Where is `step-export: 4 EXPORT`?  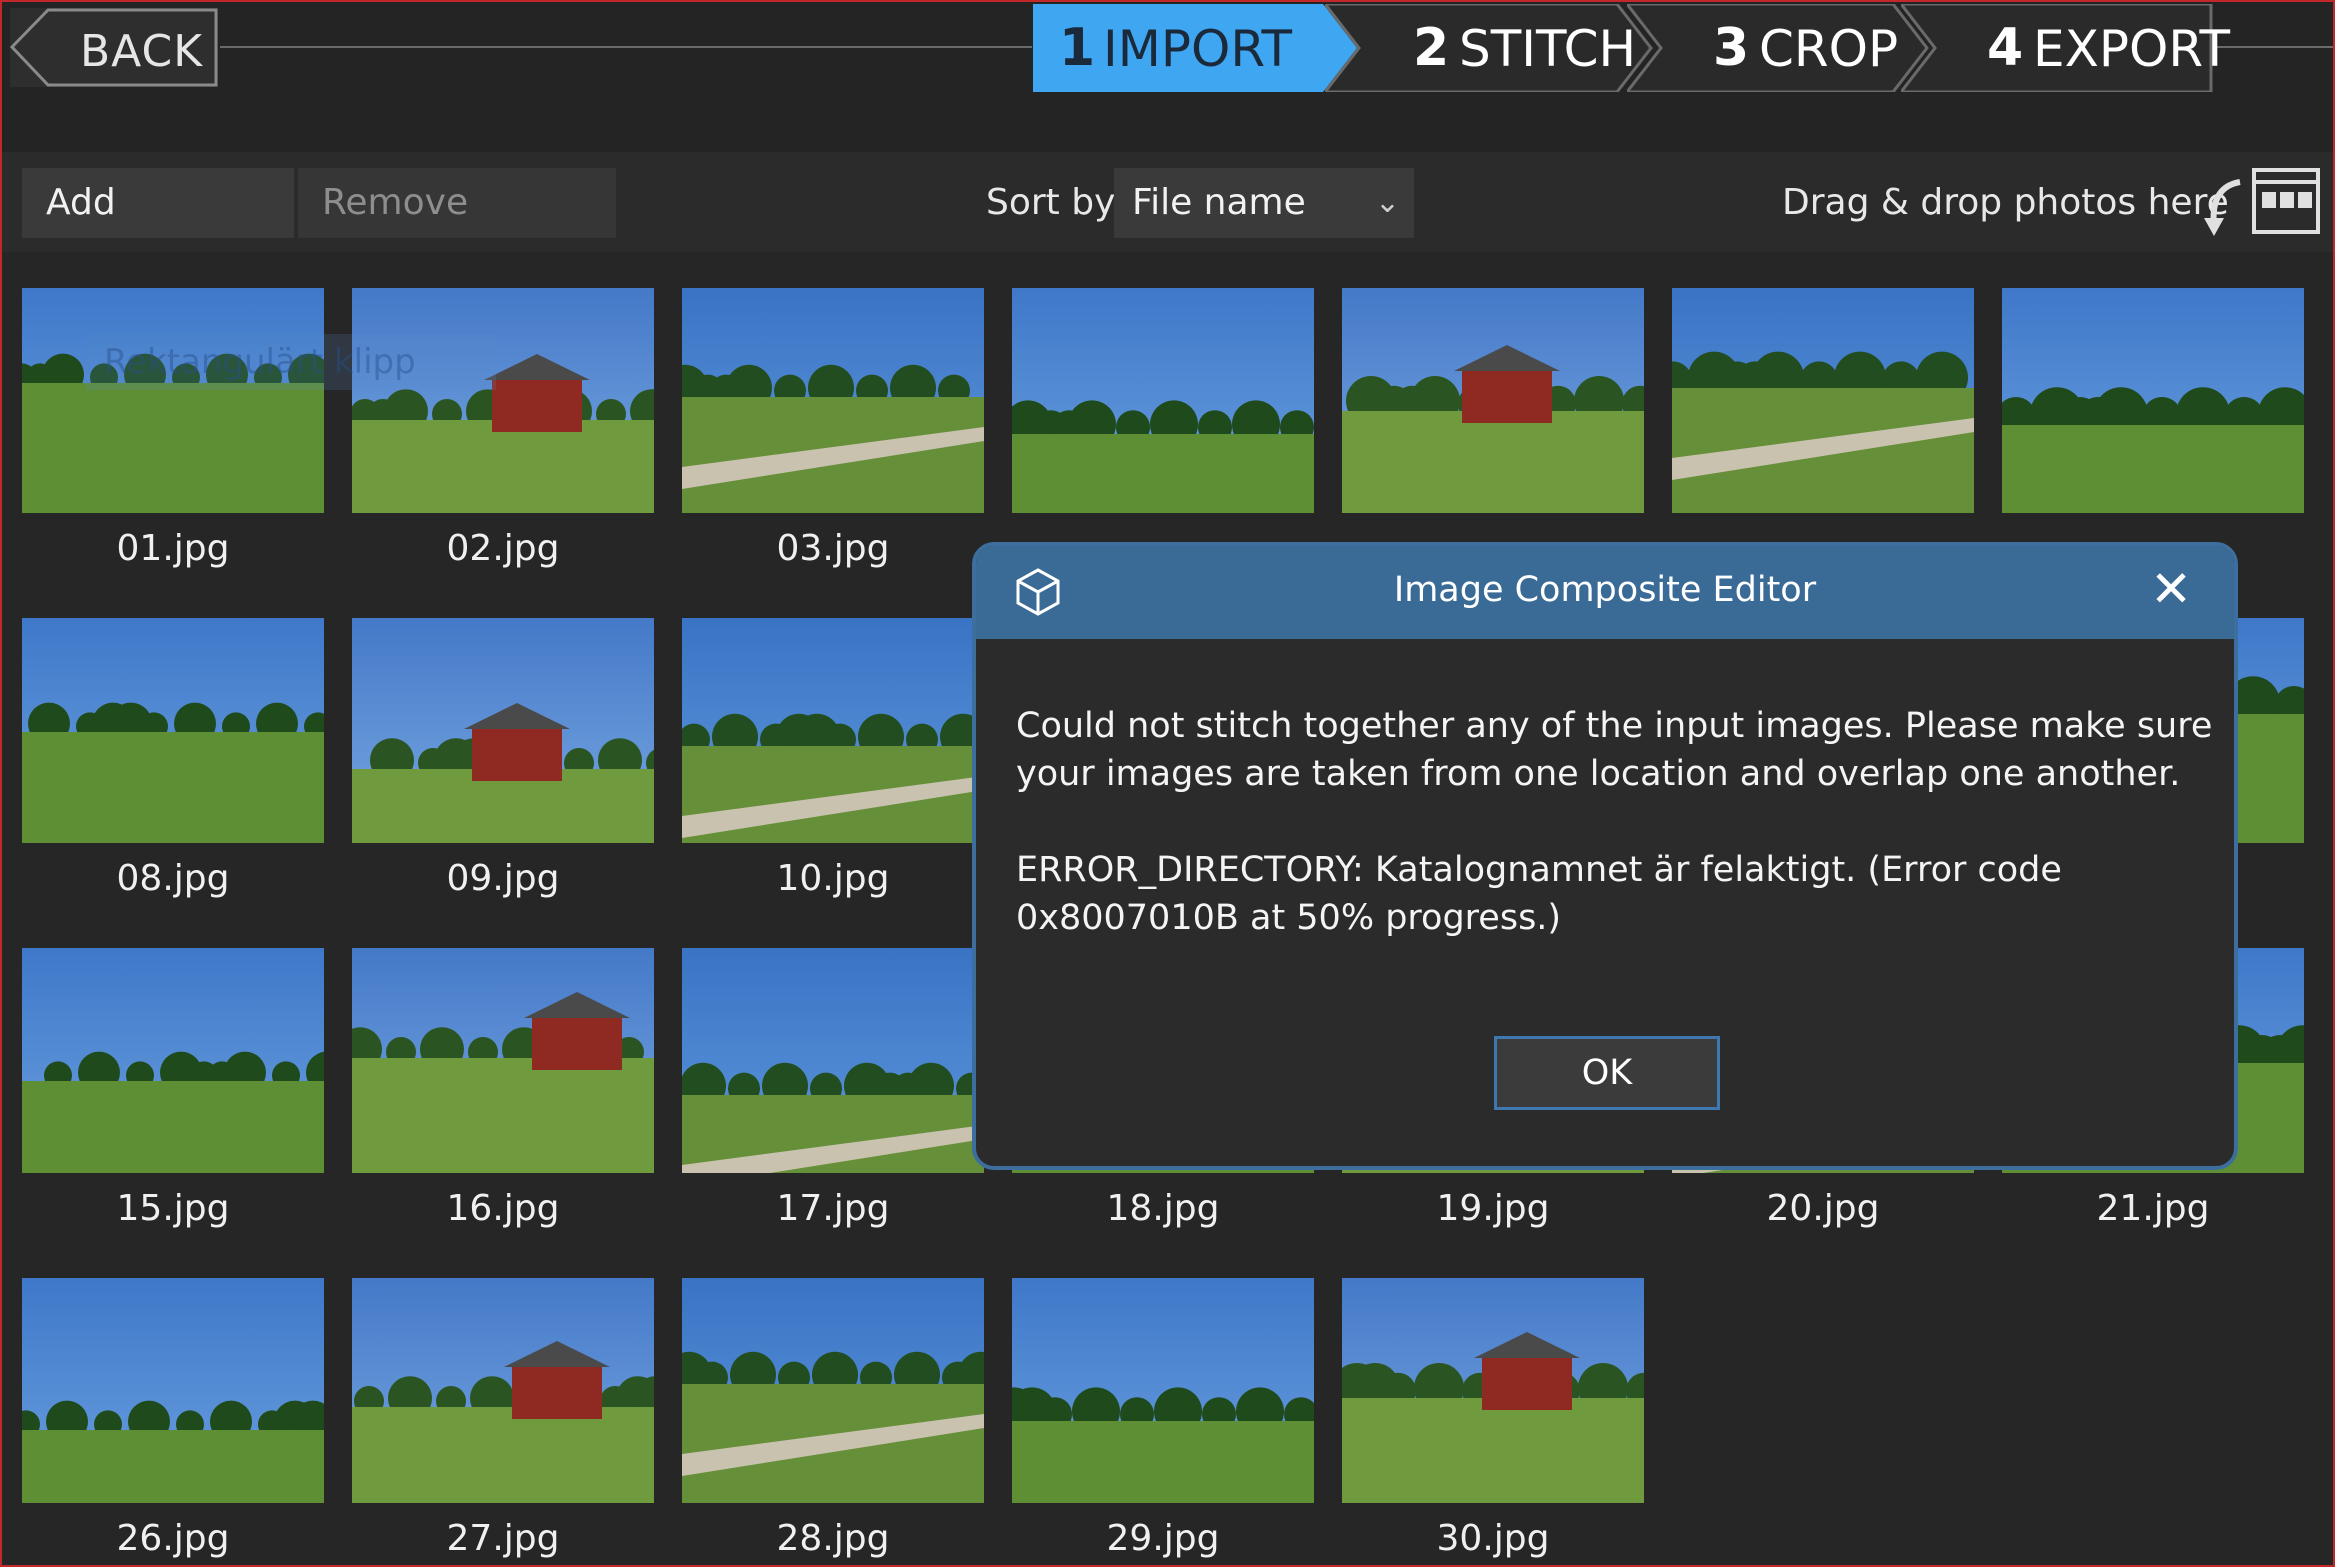 step-export: 4 EXPORT is located at coordinates (2065, 48).